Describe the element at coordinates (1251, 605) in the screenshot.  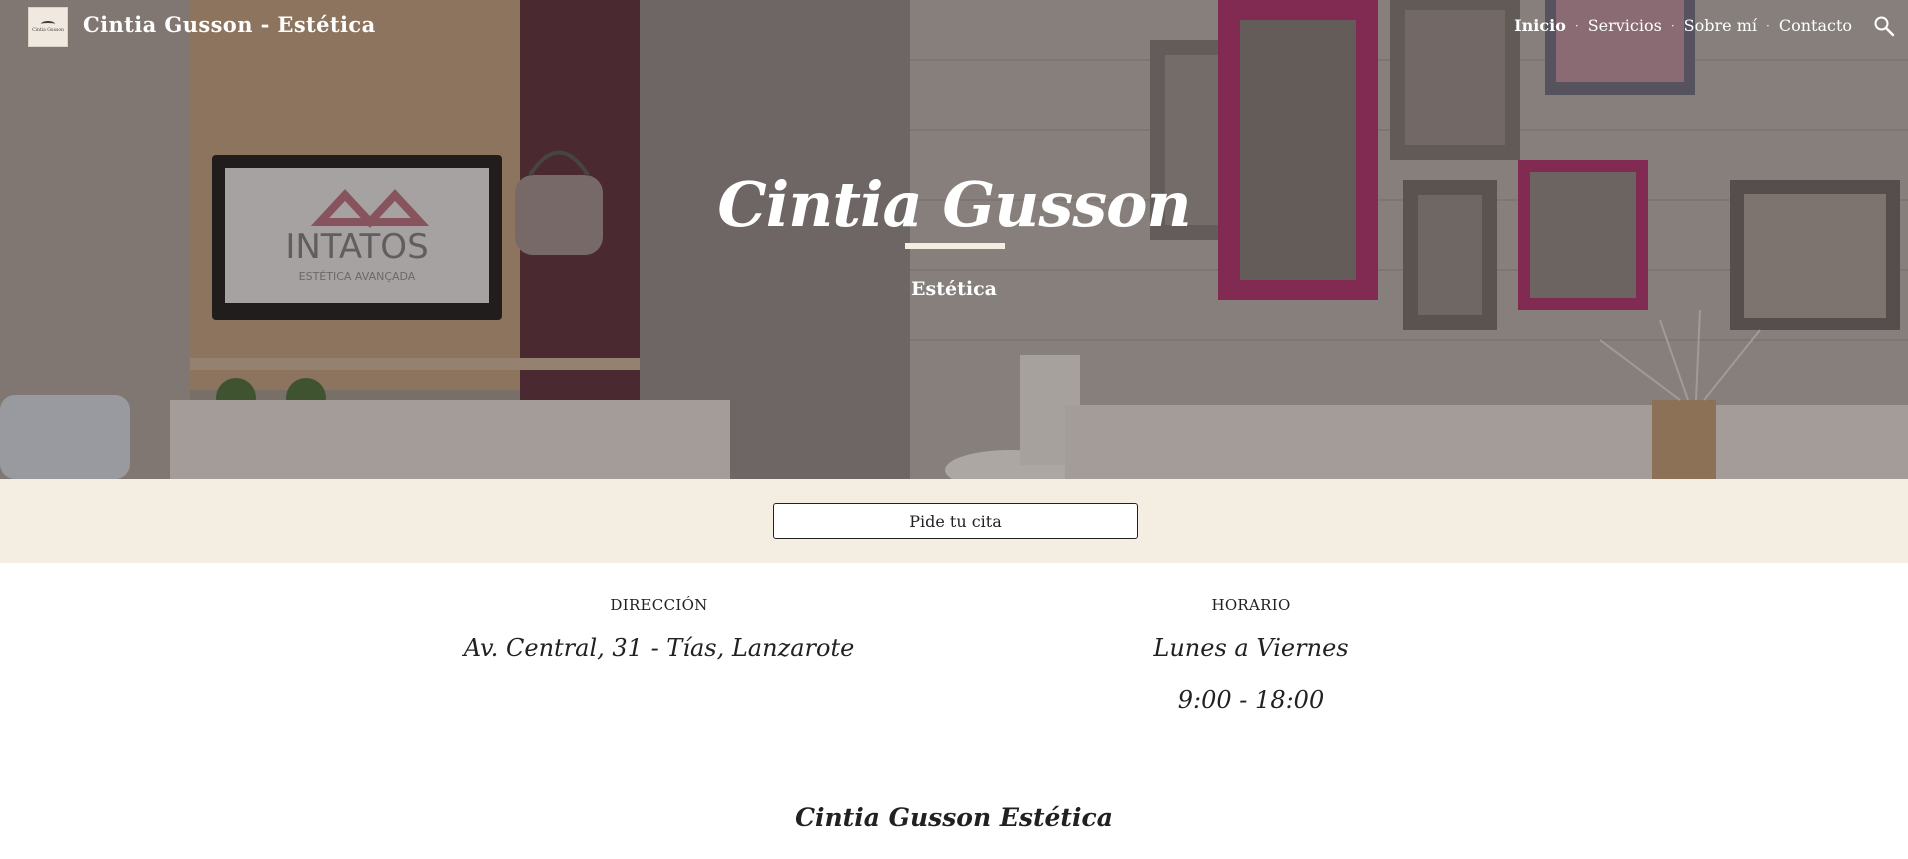
I see `hours-label: HORARIO` at that location.